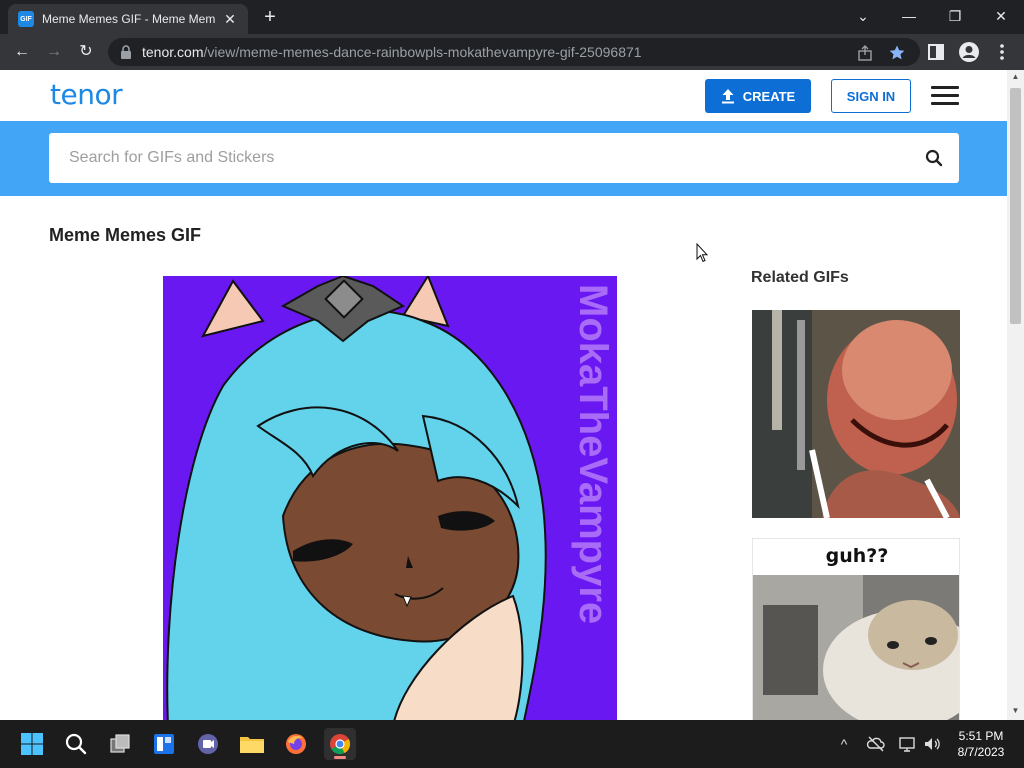 This screenshot has width=1024, height=768. I want to click on create-button: CREATE, so click(758, 96).